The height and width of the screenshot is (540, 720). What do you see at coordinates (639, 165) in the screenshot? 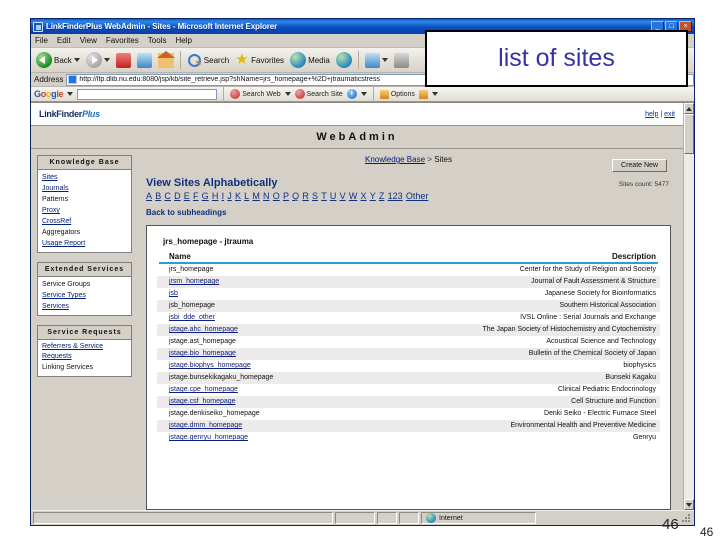
I see `create-new-button: Create New` at bounding box center [639, 165].